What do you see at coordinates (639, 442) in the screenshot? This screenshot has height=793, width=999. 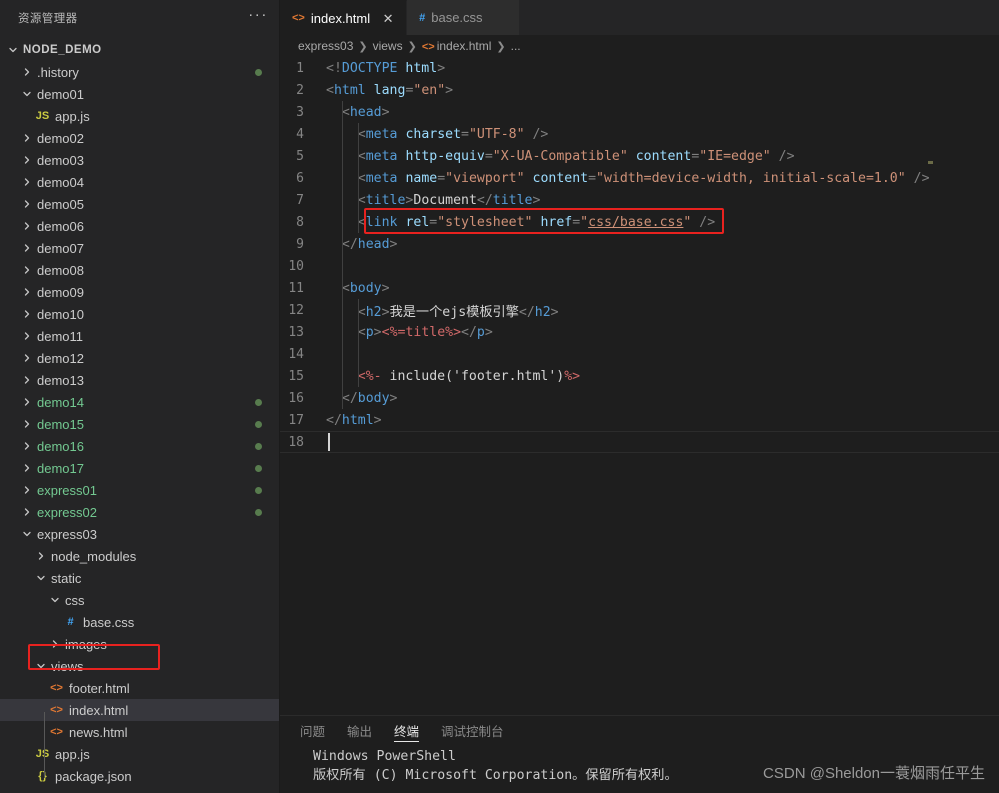 I see `code-line-18: 18` at bounding box center [639, 442].